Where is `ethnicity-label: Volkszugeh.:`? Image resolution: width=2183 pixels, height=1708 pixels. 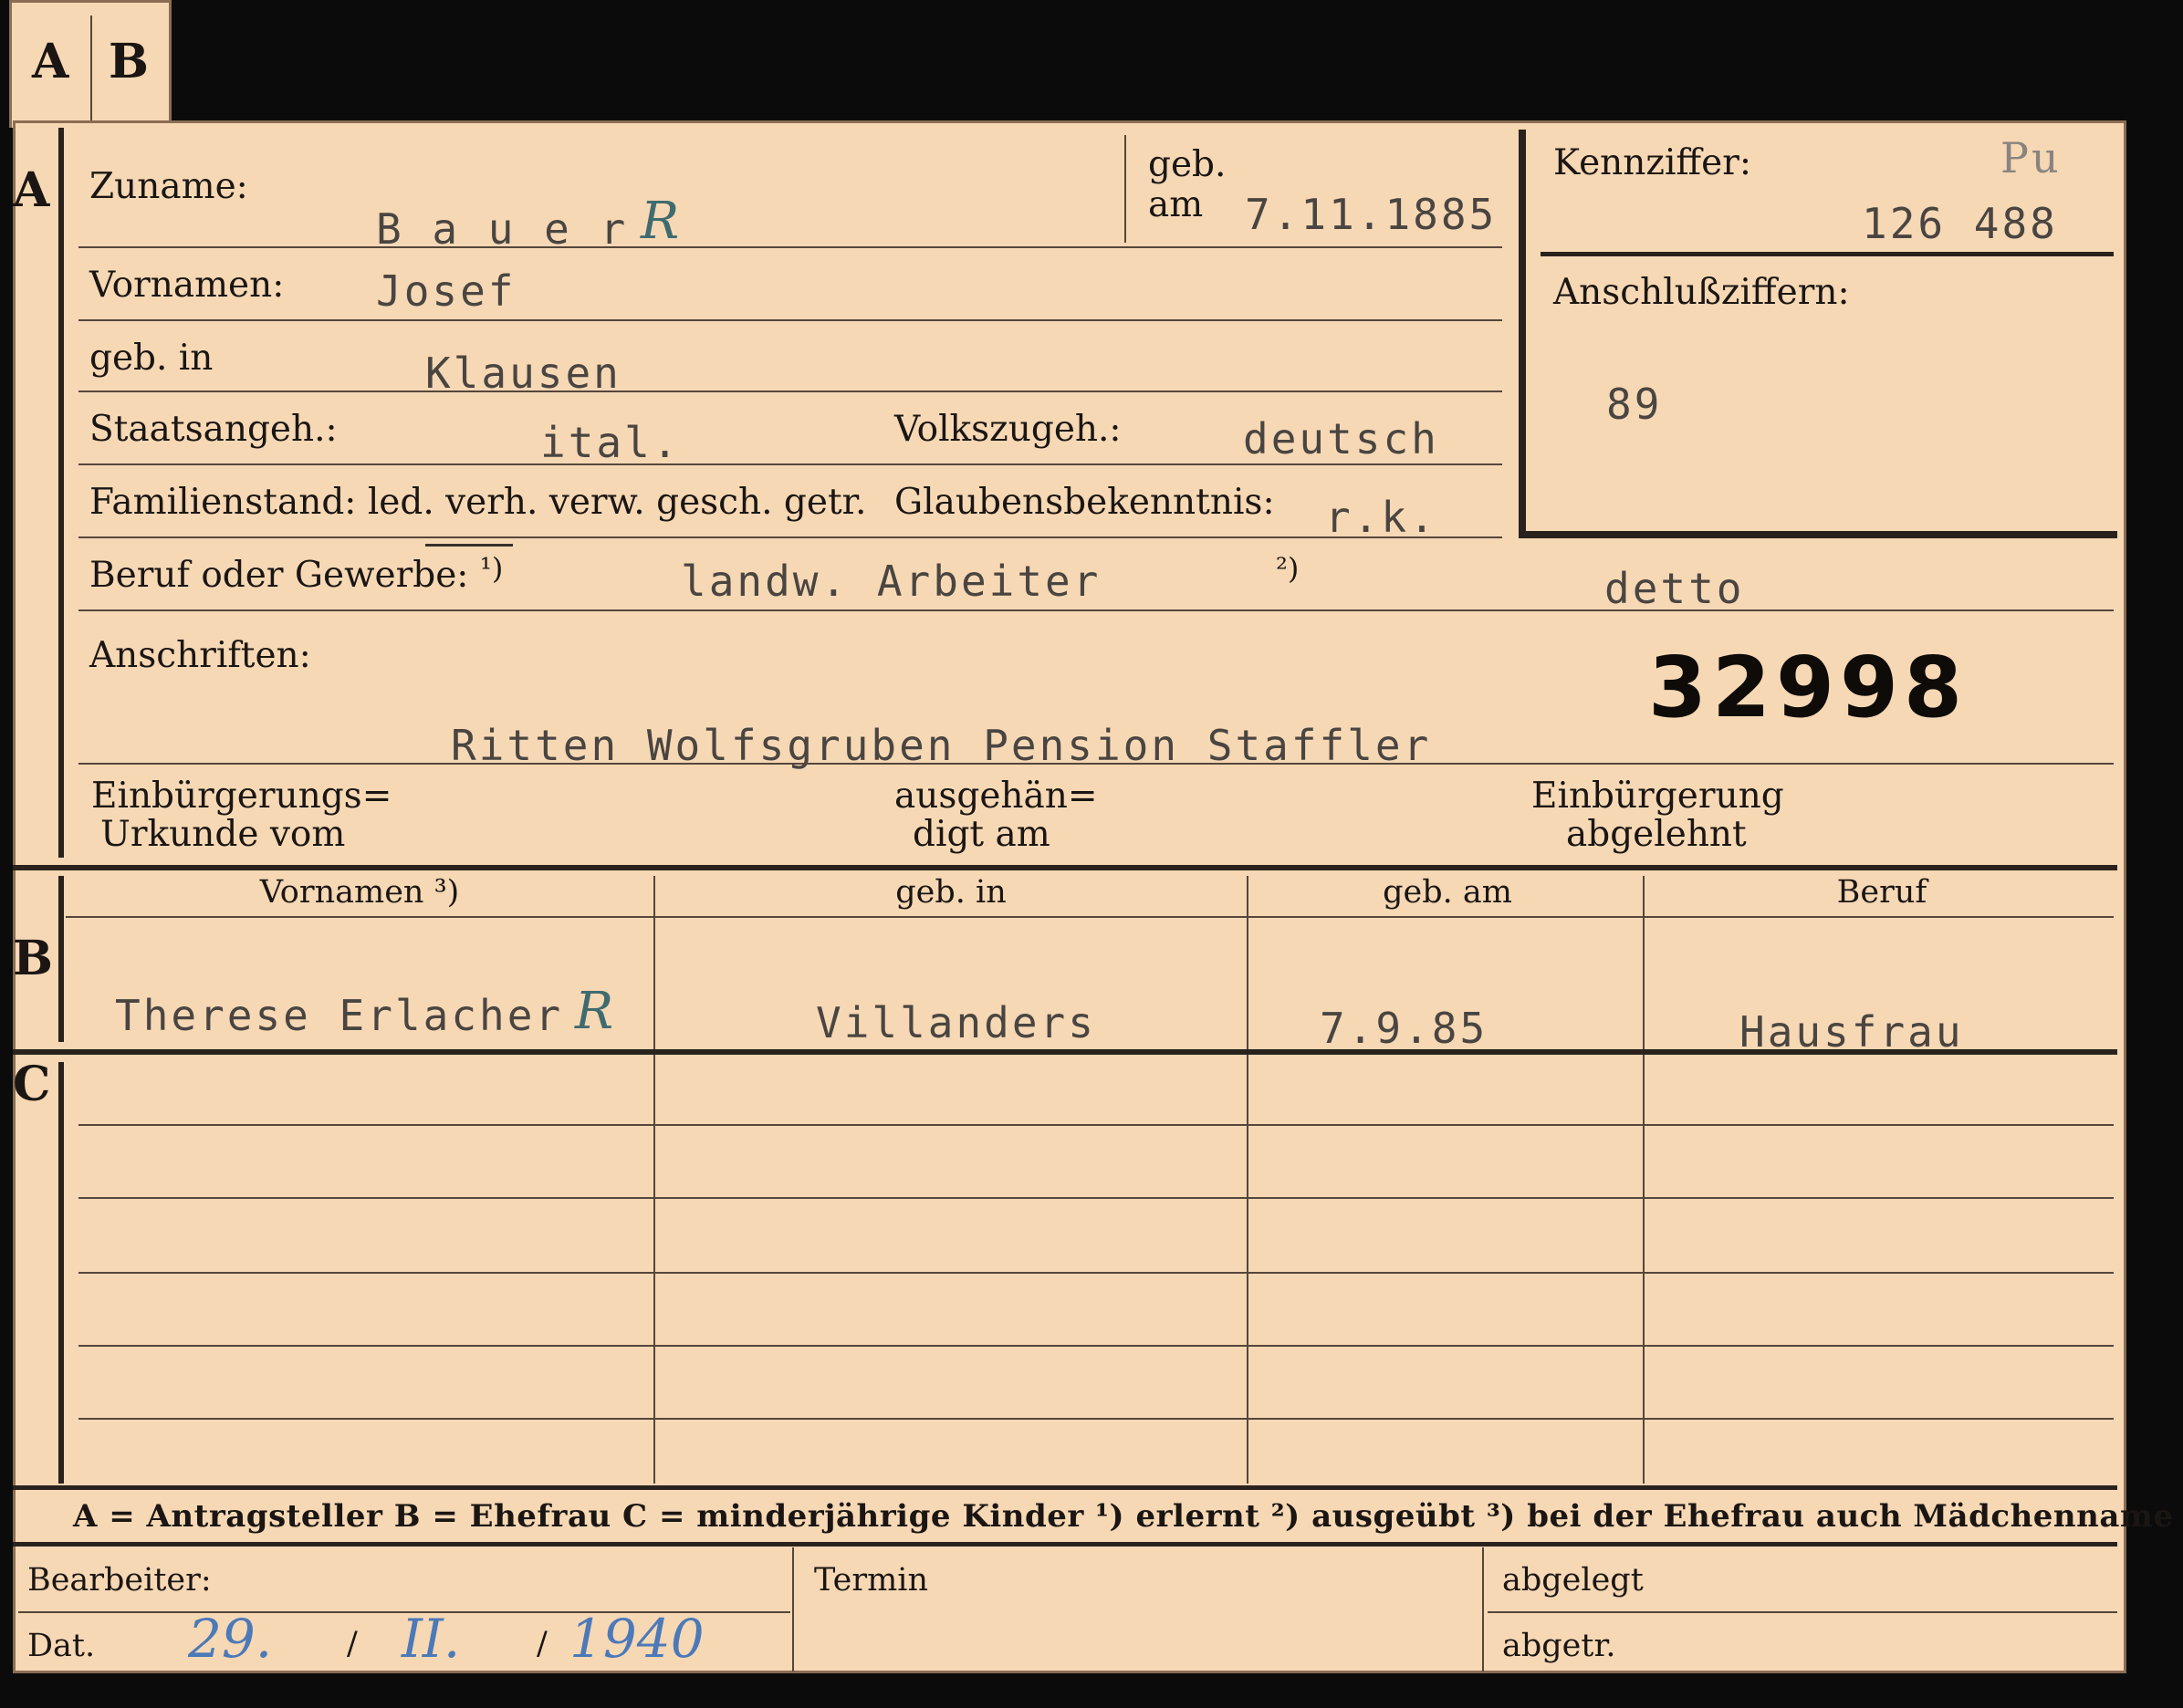 ethnicity-label: Volkszugeh.: is located at coordinates (1008, 429).